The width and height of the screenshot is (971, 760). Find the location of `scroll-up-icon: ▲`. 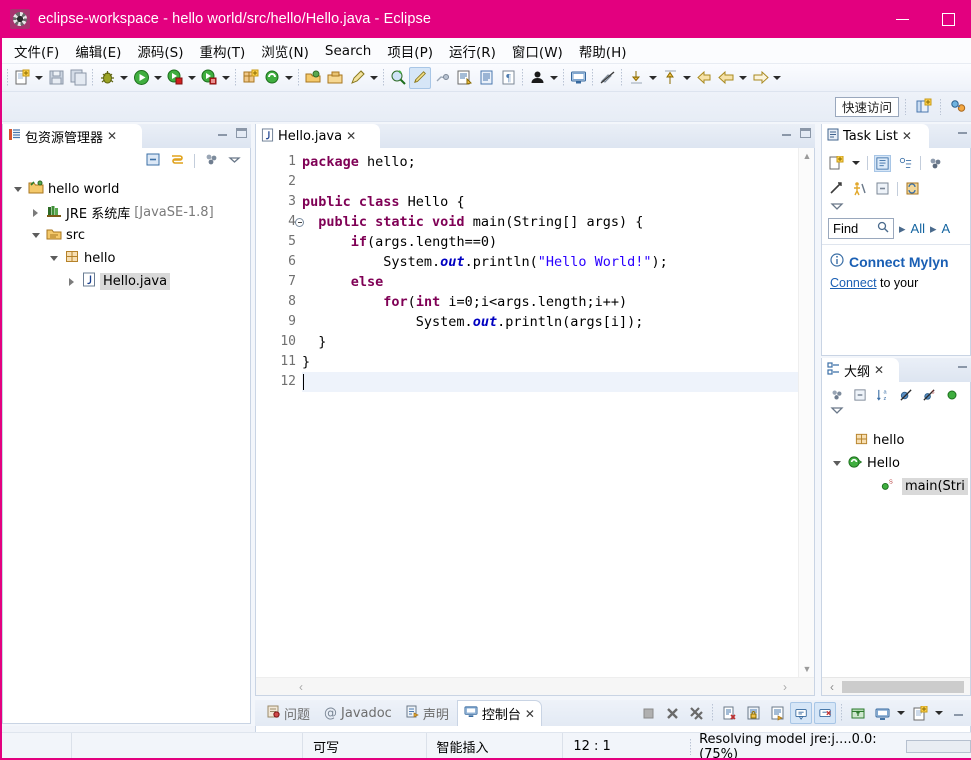

scroll-up-icon: ▲ is located at coordinates (807, 156).